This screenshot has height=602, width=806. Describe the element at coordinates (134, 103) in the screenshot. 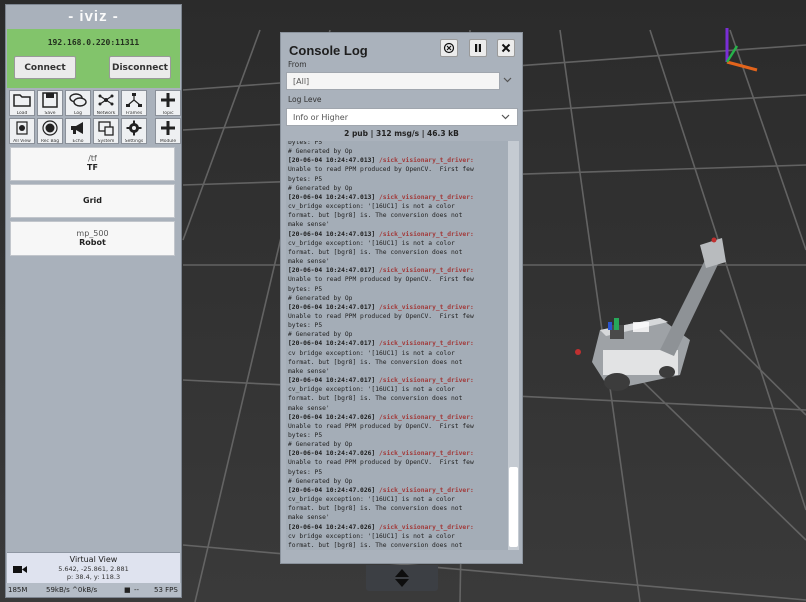

I see `frames-button: Frames` at that location.